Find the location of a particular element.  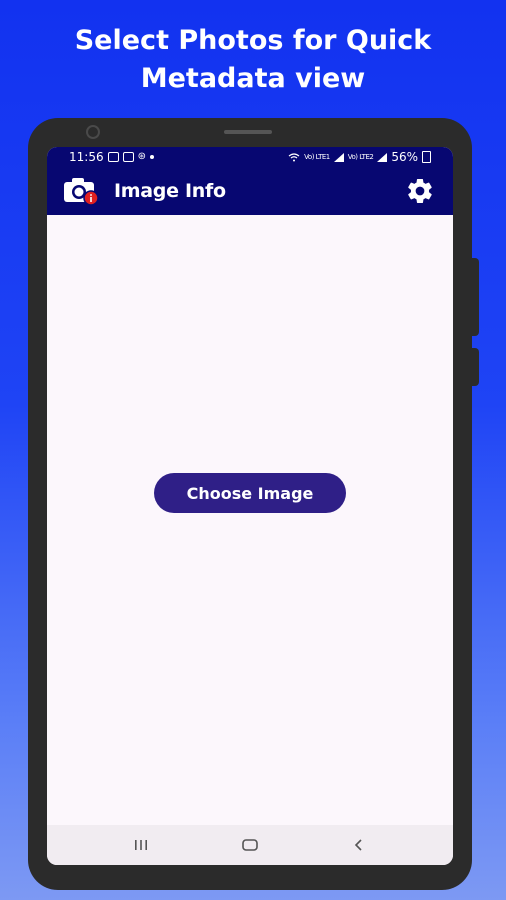

app-bar-left: Image Info is located at coordinates (144, 191).